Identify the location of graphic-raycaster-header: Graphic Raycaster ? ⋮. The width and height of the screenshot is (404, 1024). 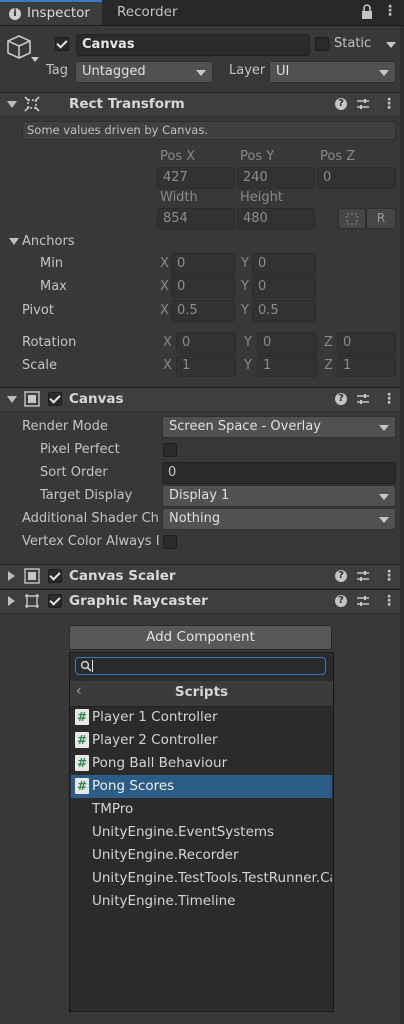
(202, 601).